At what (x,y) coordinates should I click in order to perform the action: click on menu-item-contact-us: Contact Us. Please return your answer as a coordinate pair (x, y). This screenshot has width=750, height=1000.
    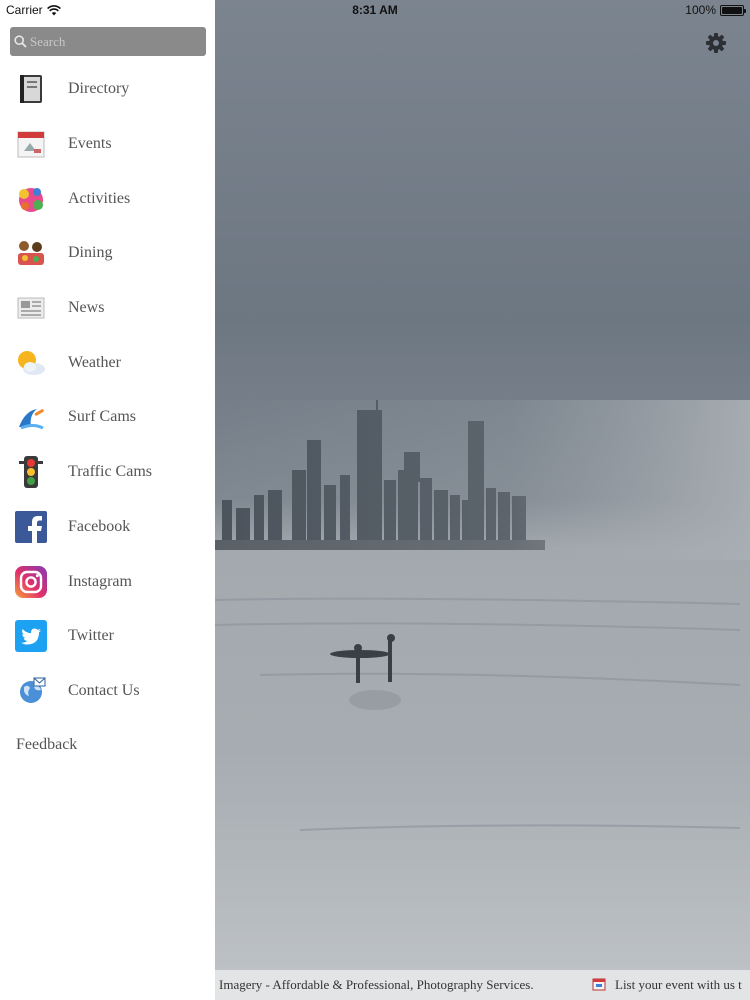
    Looking at the image, I should click on (107, 691).